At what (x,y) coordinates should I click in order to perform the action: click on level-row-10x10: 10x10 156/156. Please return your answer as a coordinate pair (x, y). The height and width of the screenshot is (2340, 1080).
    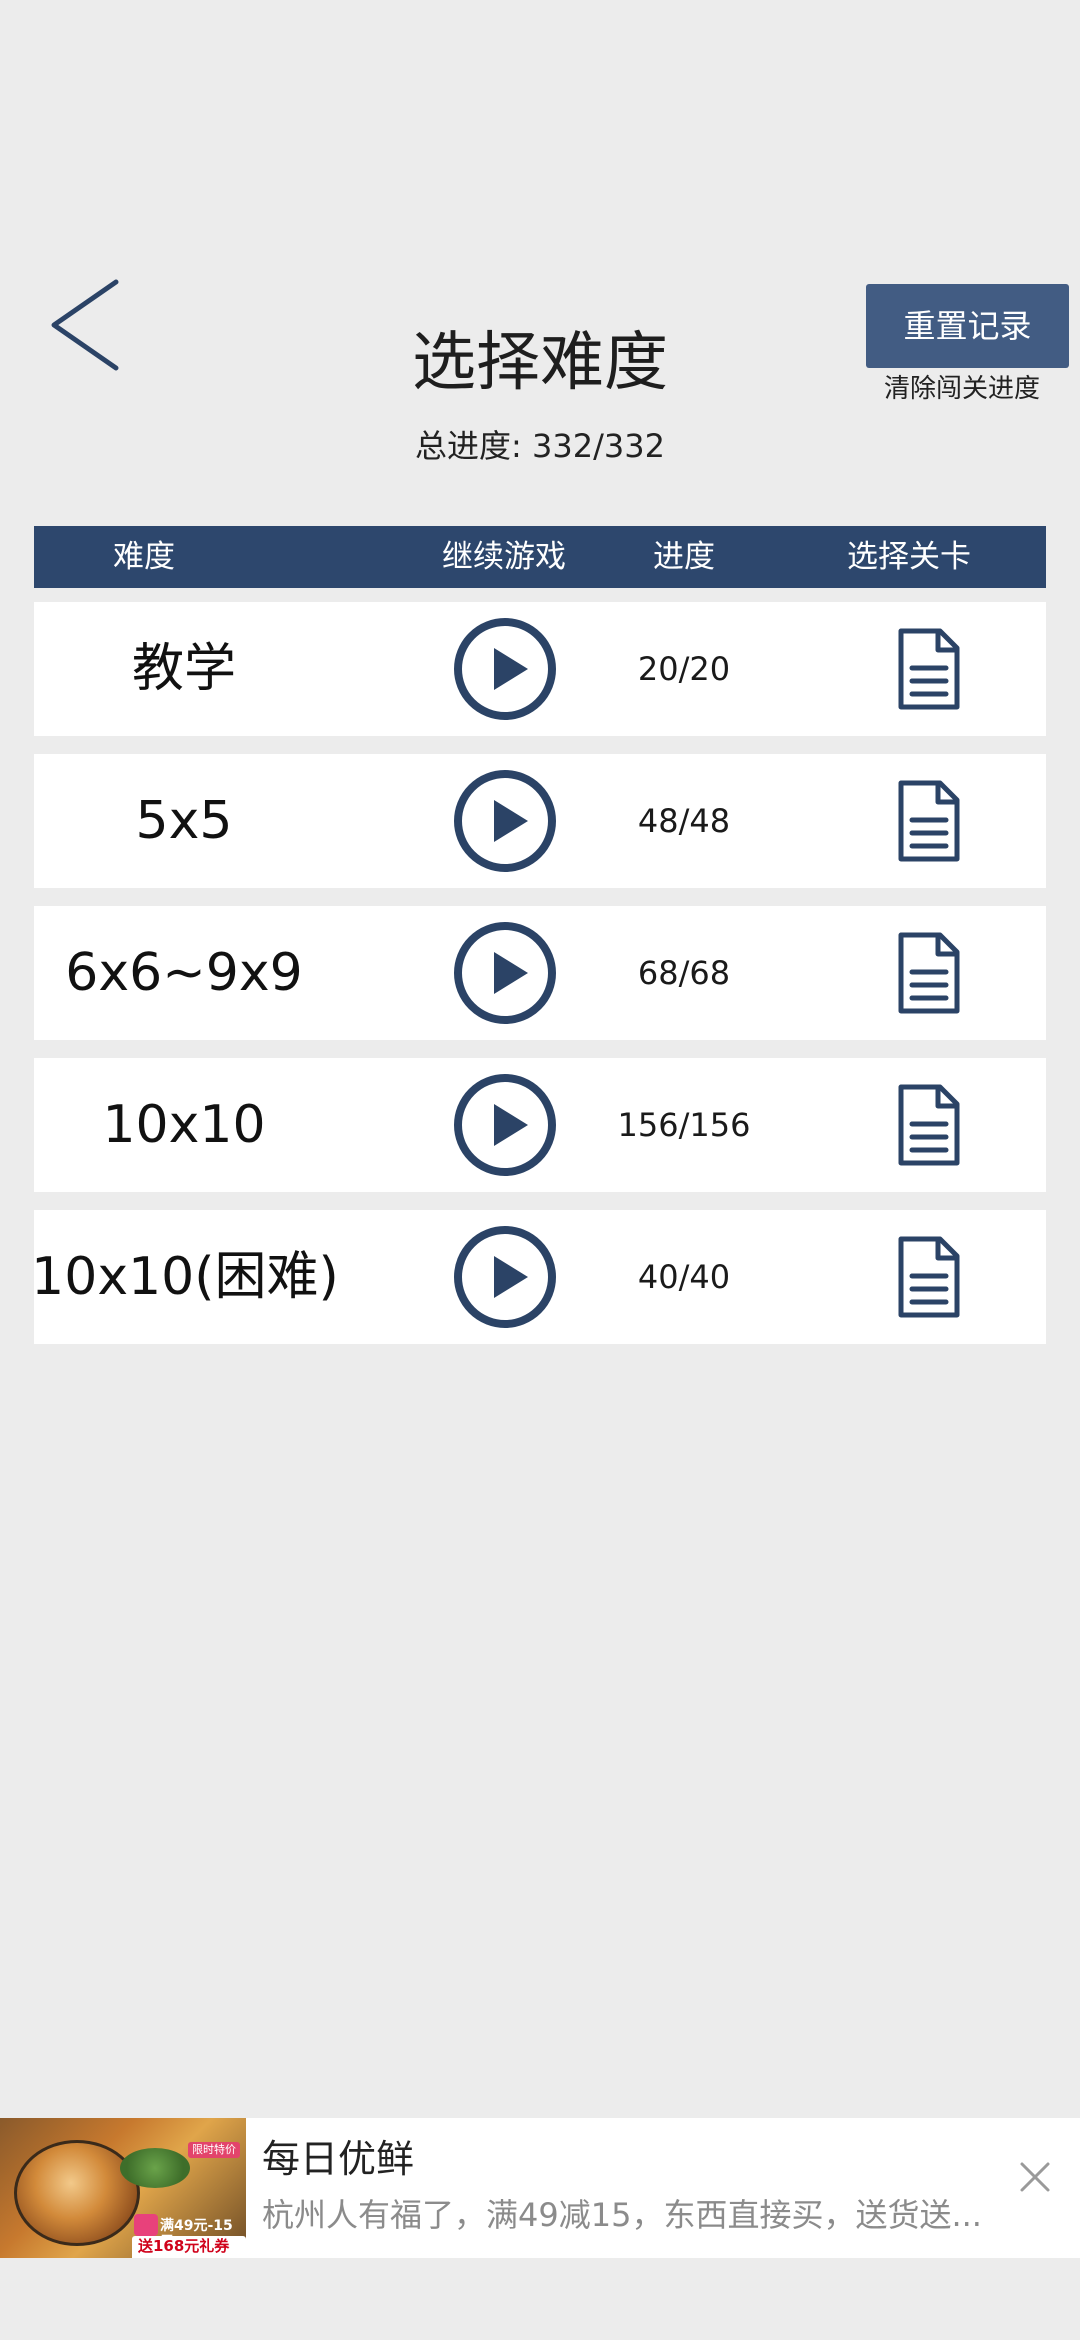
    Looking at the image, I should click on (540, 1125).